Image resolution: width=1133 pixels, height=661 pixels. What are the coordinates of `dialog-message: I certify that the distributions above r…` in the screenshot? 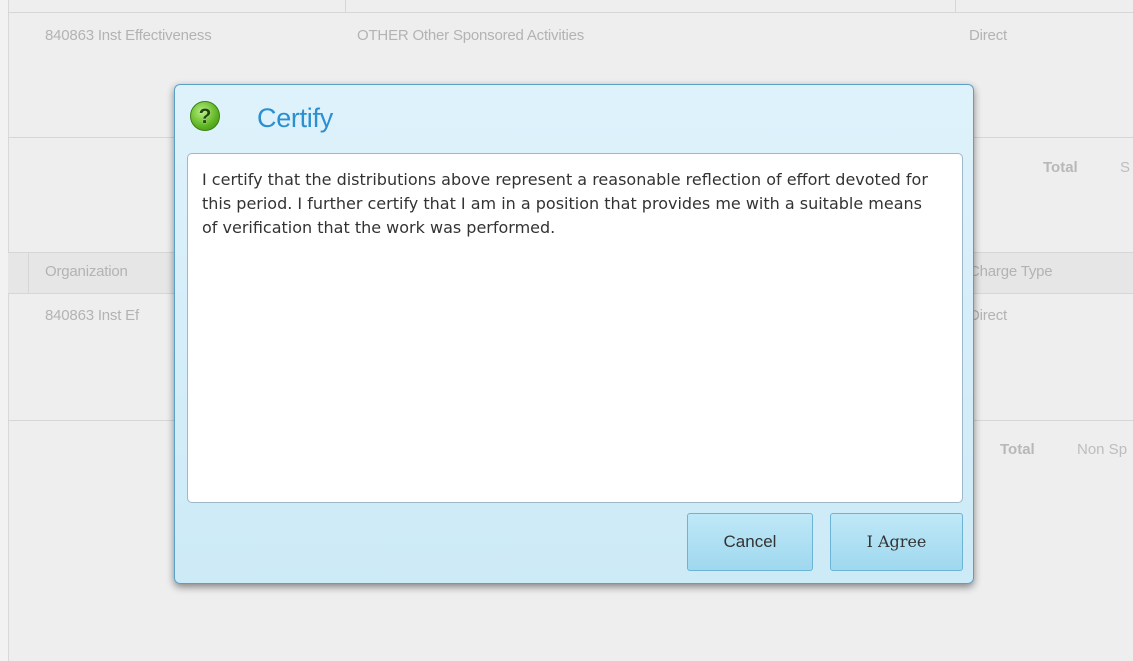 It's located at (565, 203).